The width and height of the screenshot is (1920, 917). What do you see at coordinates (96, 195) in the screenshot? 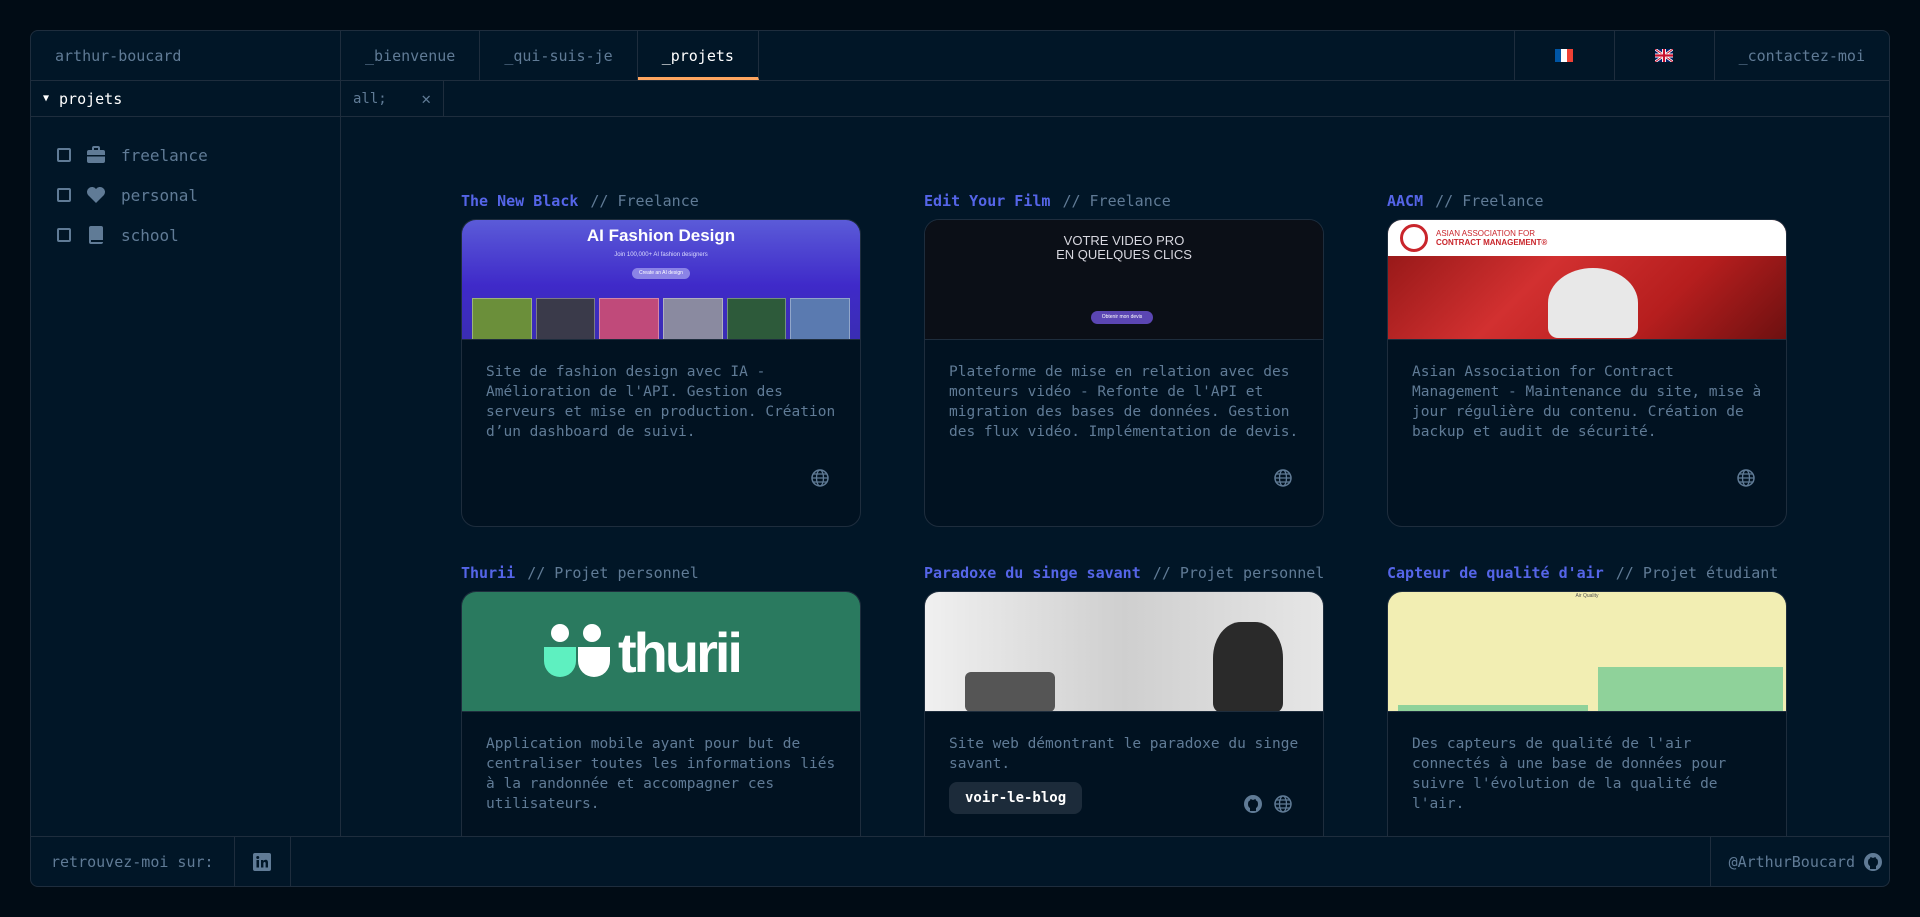
I see `heart-icon` at bounding box center [96, 195].